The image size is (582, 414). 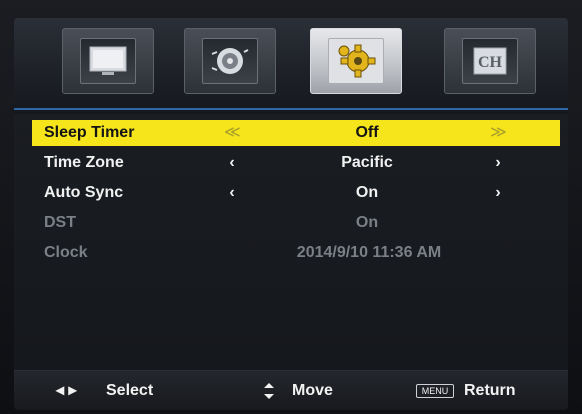 What do you see at coordinates (296, 163) in the screenshot?
I see `setting-row-time-zone: Time Zone ‹ Pacific ›` at bounding box center [296, 163].